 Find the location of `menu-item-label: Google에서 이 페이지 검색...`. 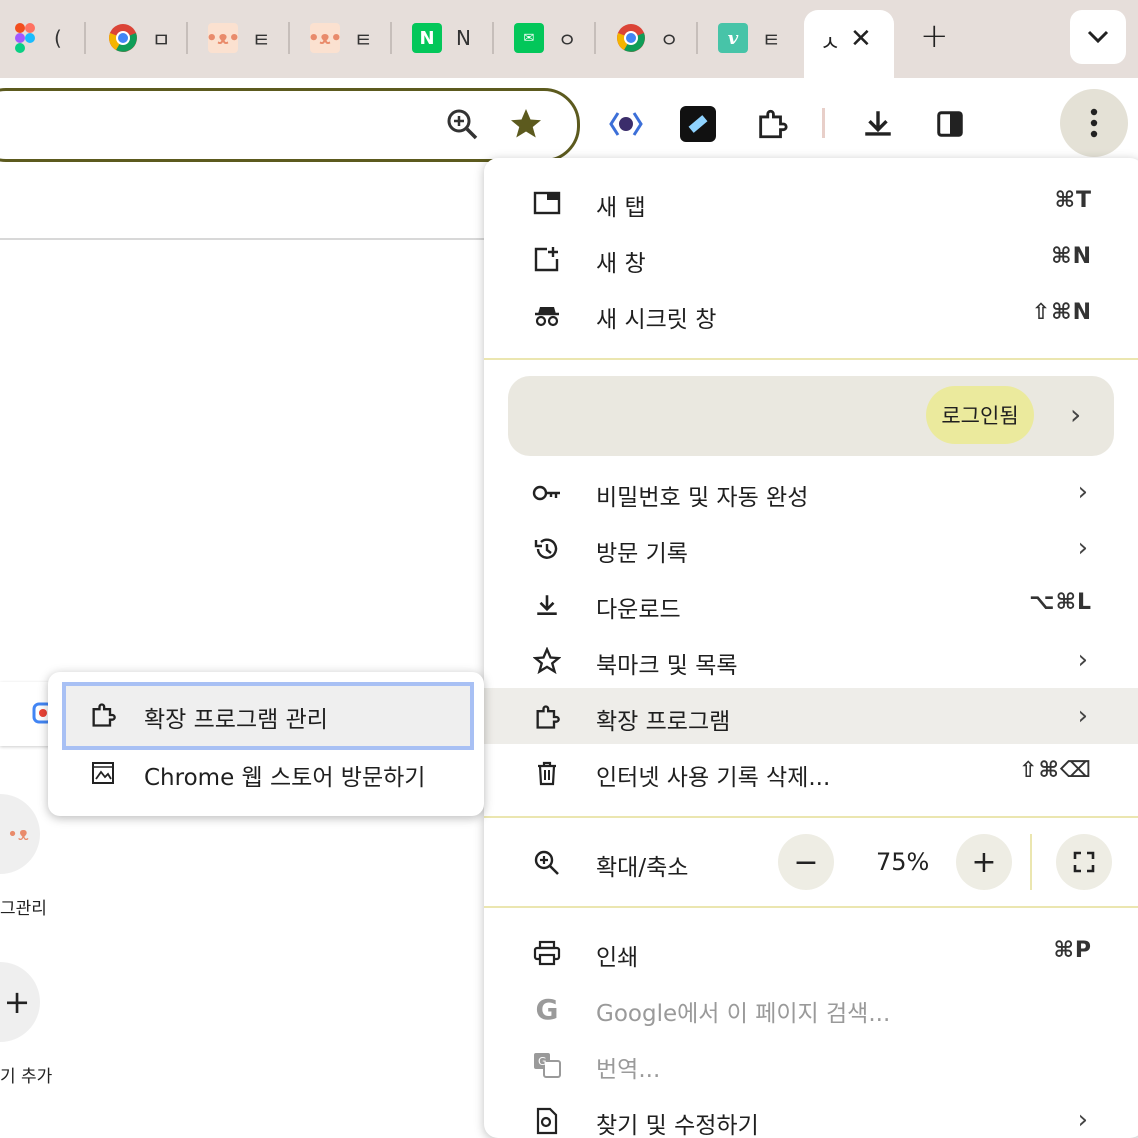

menu-item-label: Google에서 이 페이지 검색... is located at coordinates (743, 1014).